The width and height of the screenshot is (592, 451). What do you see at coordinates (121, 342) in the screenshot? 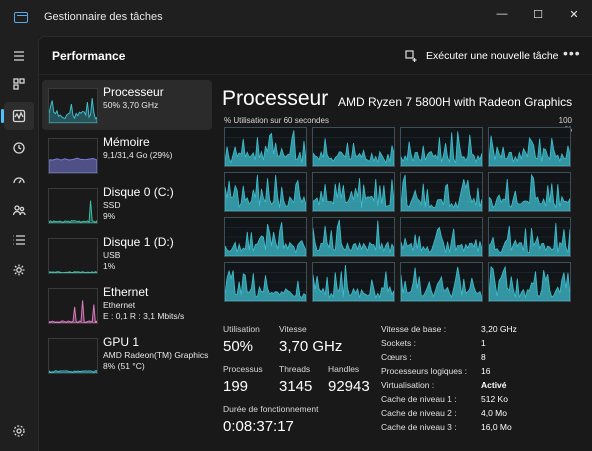
I see `resource-name: GPU 1` at bounding box center [121, 342].